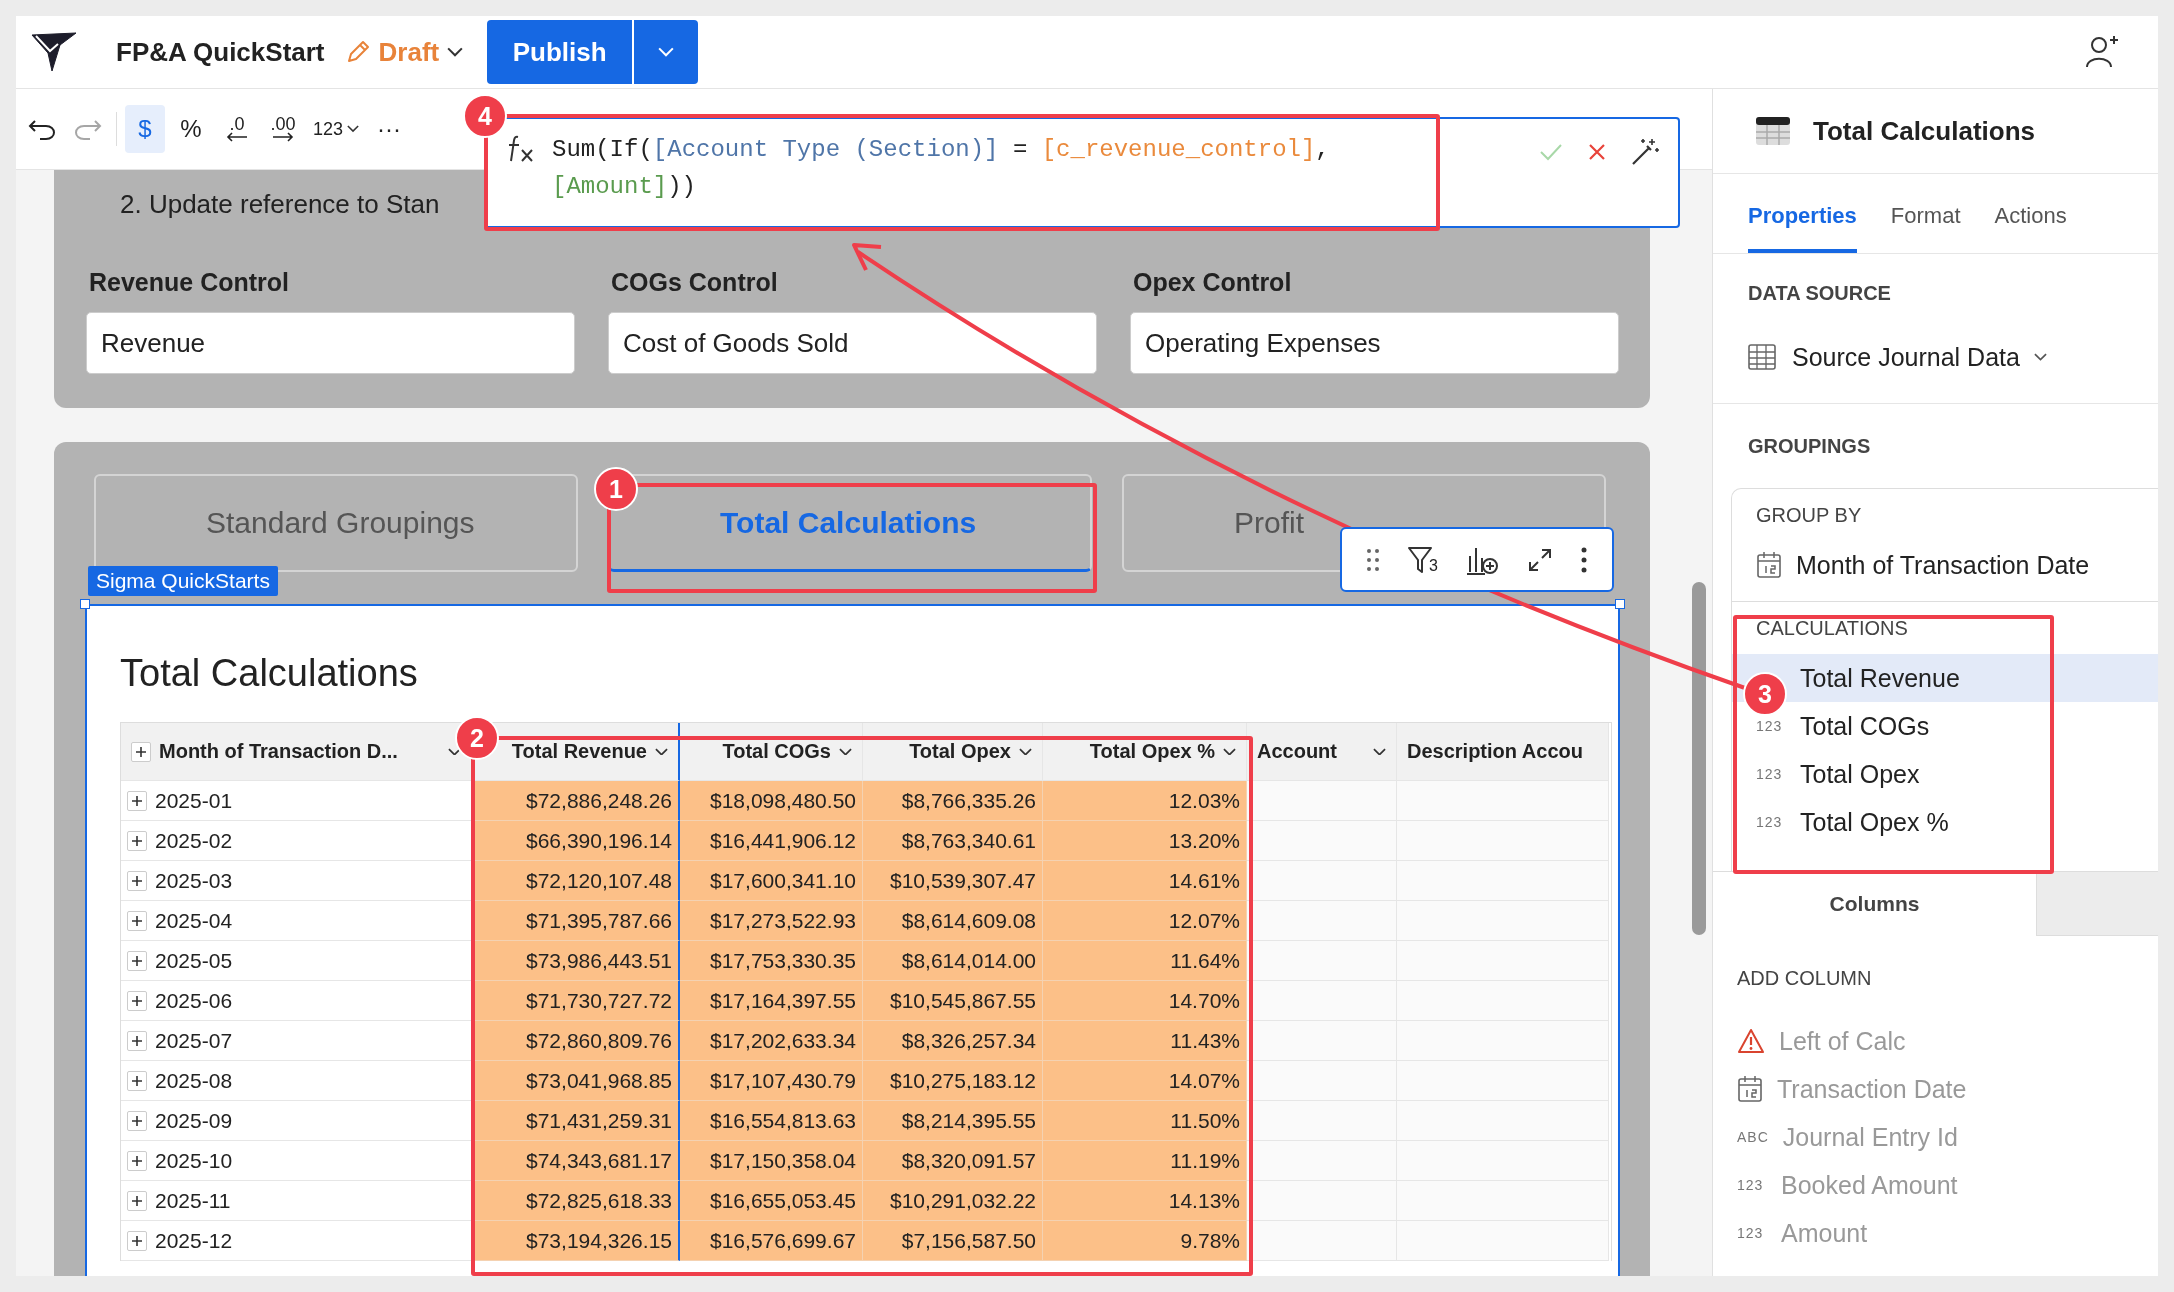 The image size is (2174, 1292). Describe the element at coordinates (194, 840) in the screenshot. I see `table-cell: 2025-02` at that location.